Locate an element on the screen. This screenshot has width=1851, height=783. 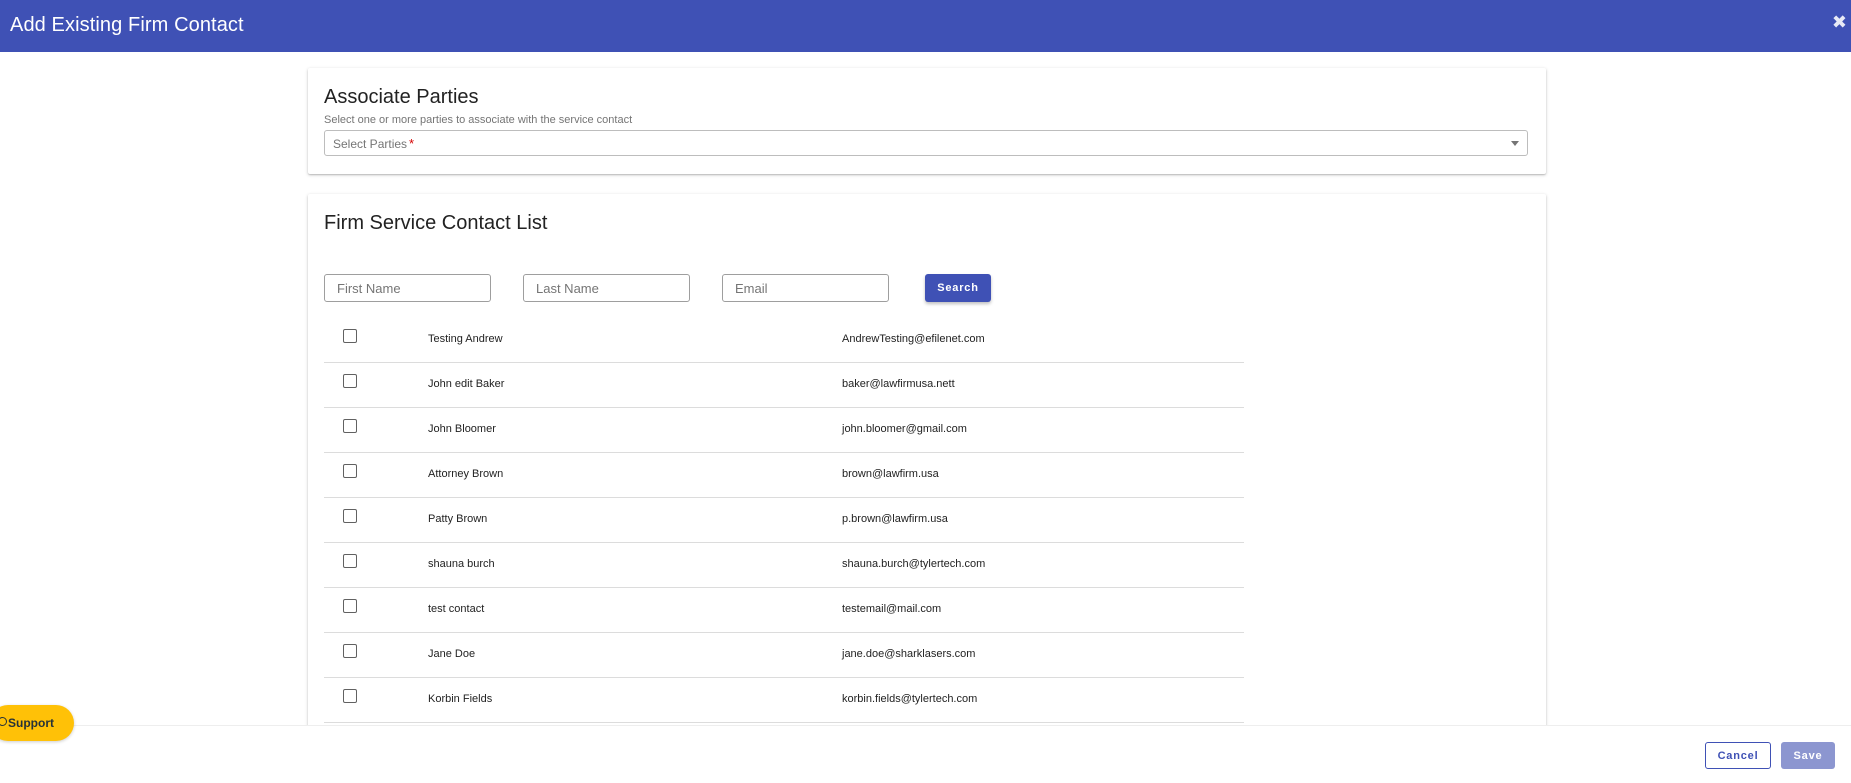
contact-email: jane.doe@sharklasers.com is located at coordinates (909, 654).